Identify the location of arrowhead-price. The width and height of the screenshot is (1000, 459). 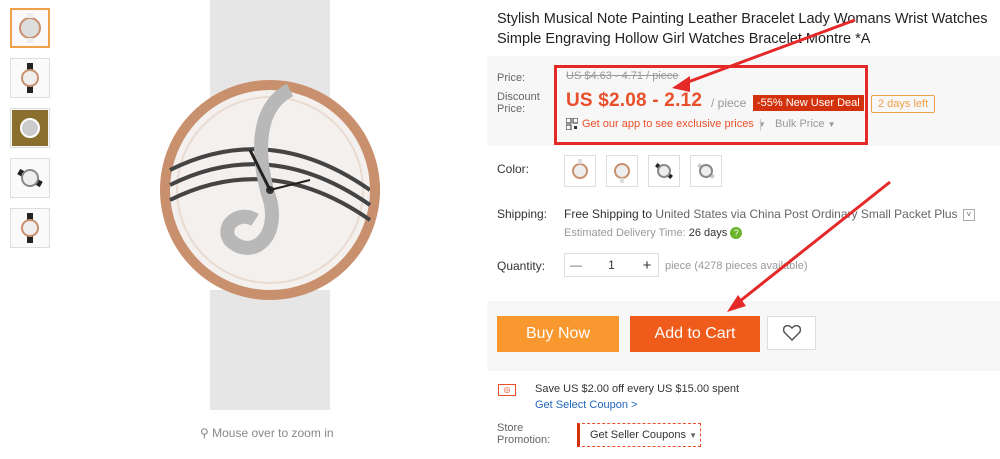
(681, 84).